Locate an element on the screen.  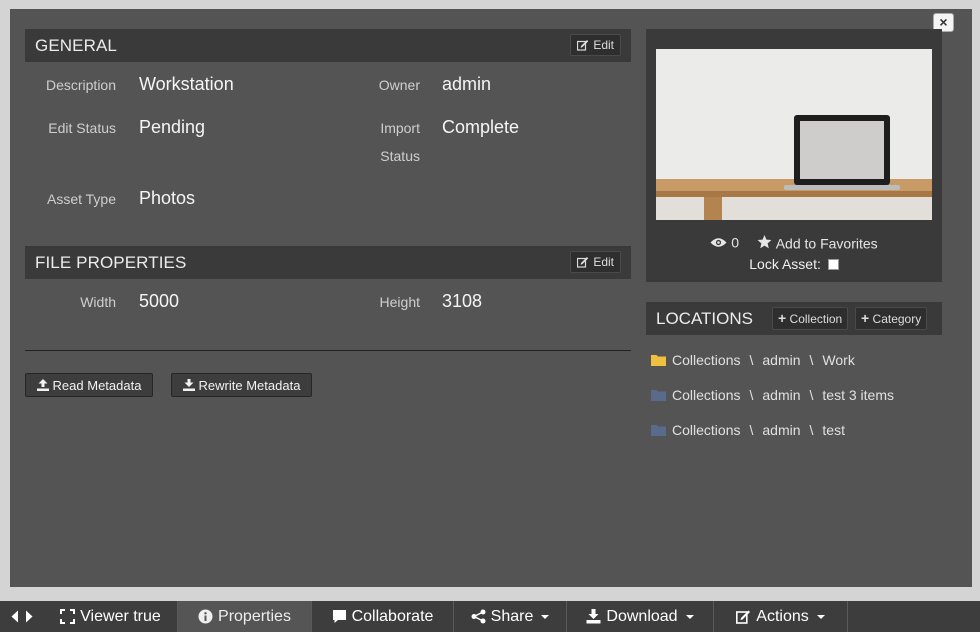
general-title: GENERAL is located at coordinates (76, 45).